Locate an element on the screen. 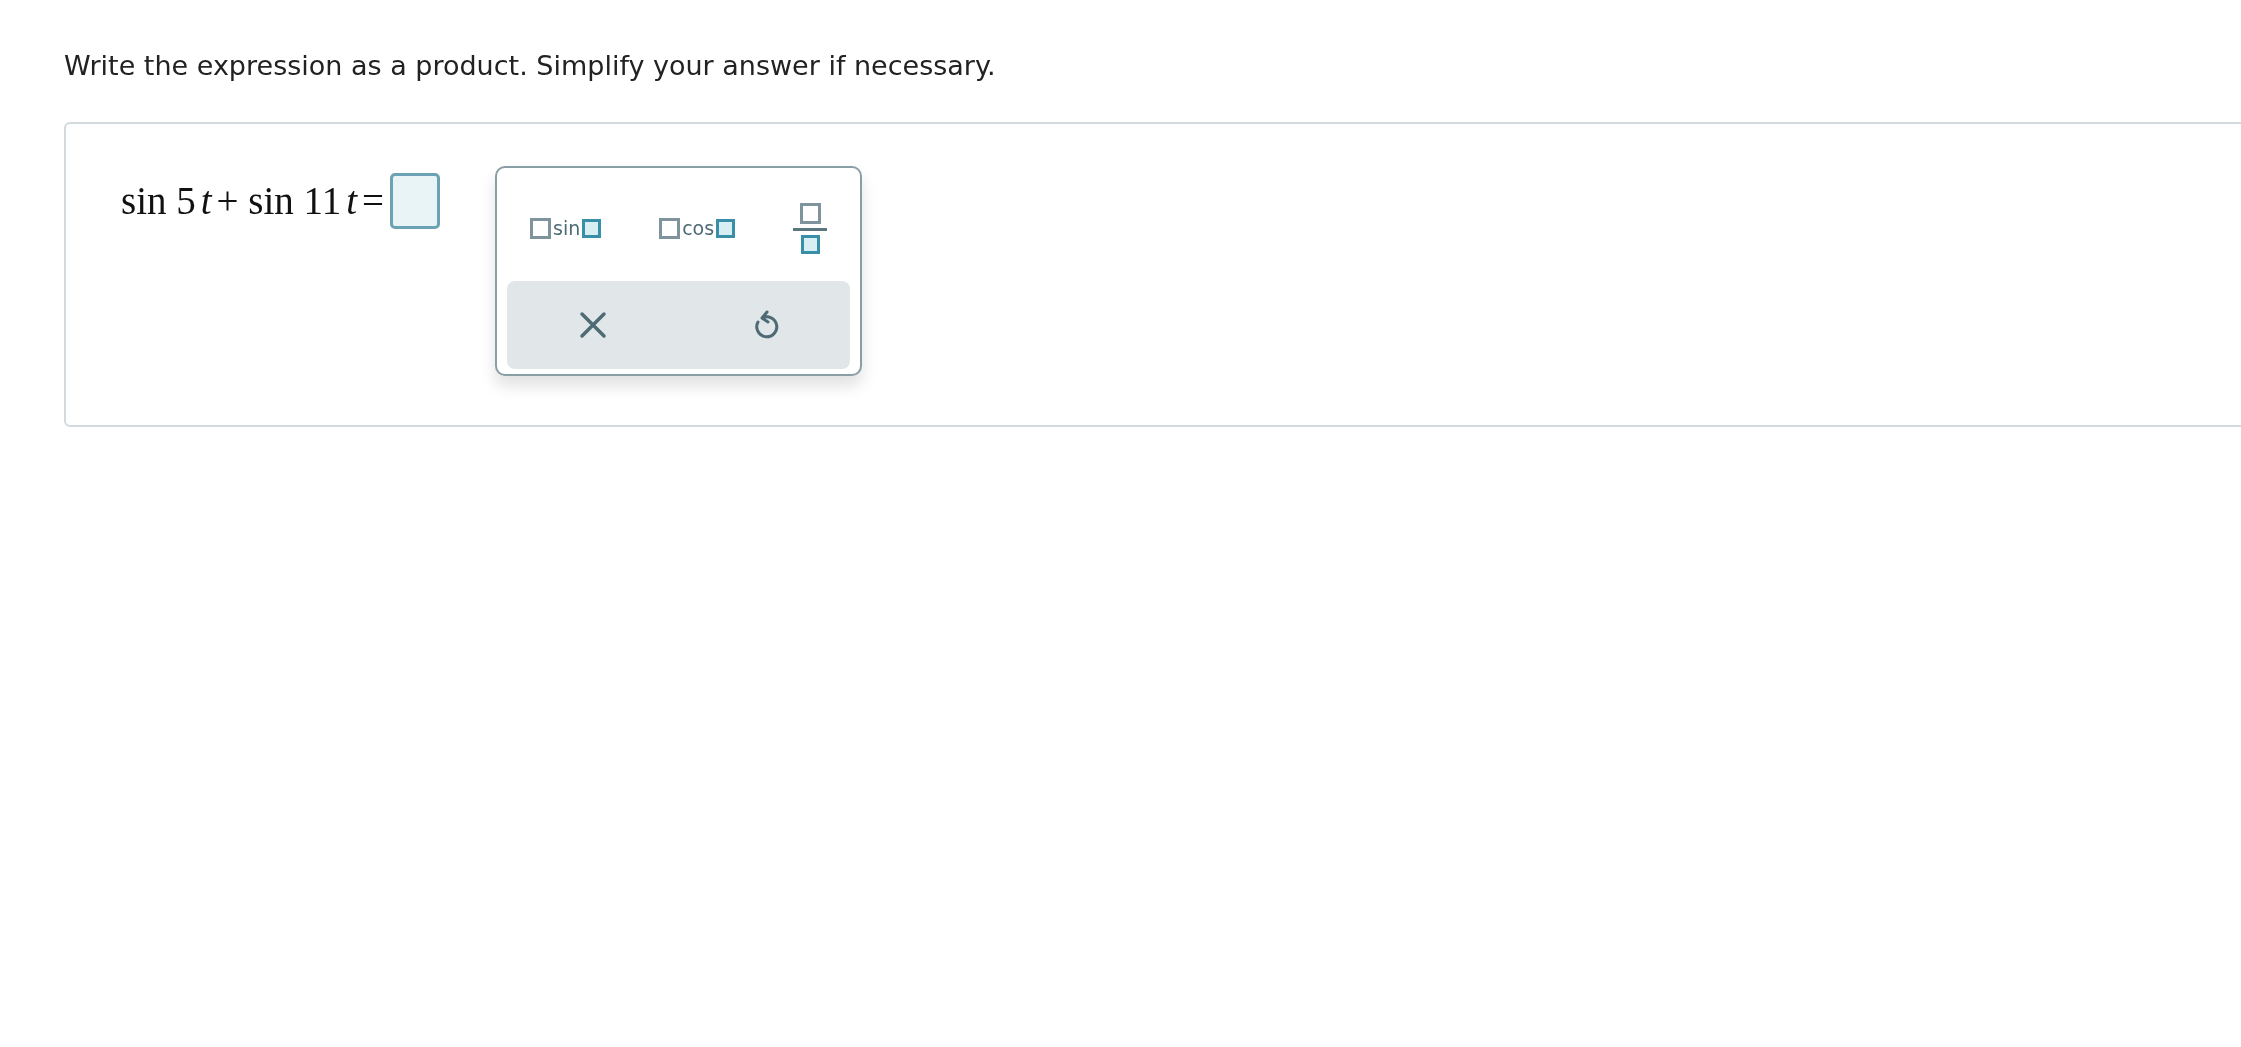 The height and width of the screenshot is (1047, 2241). answer-field is located at coordinates (415, 201).